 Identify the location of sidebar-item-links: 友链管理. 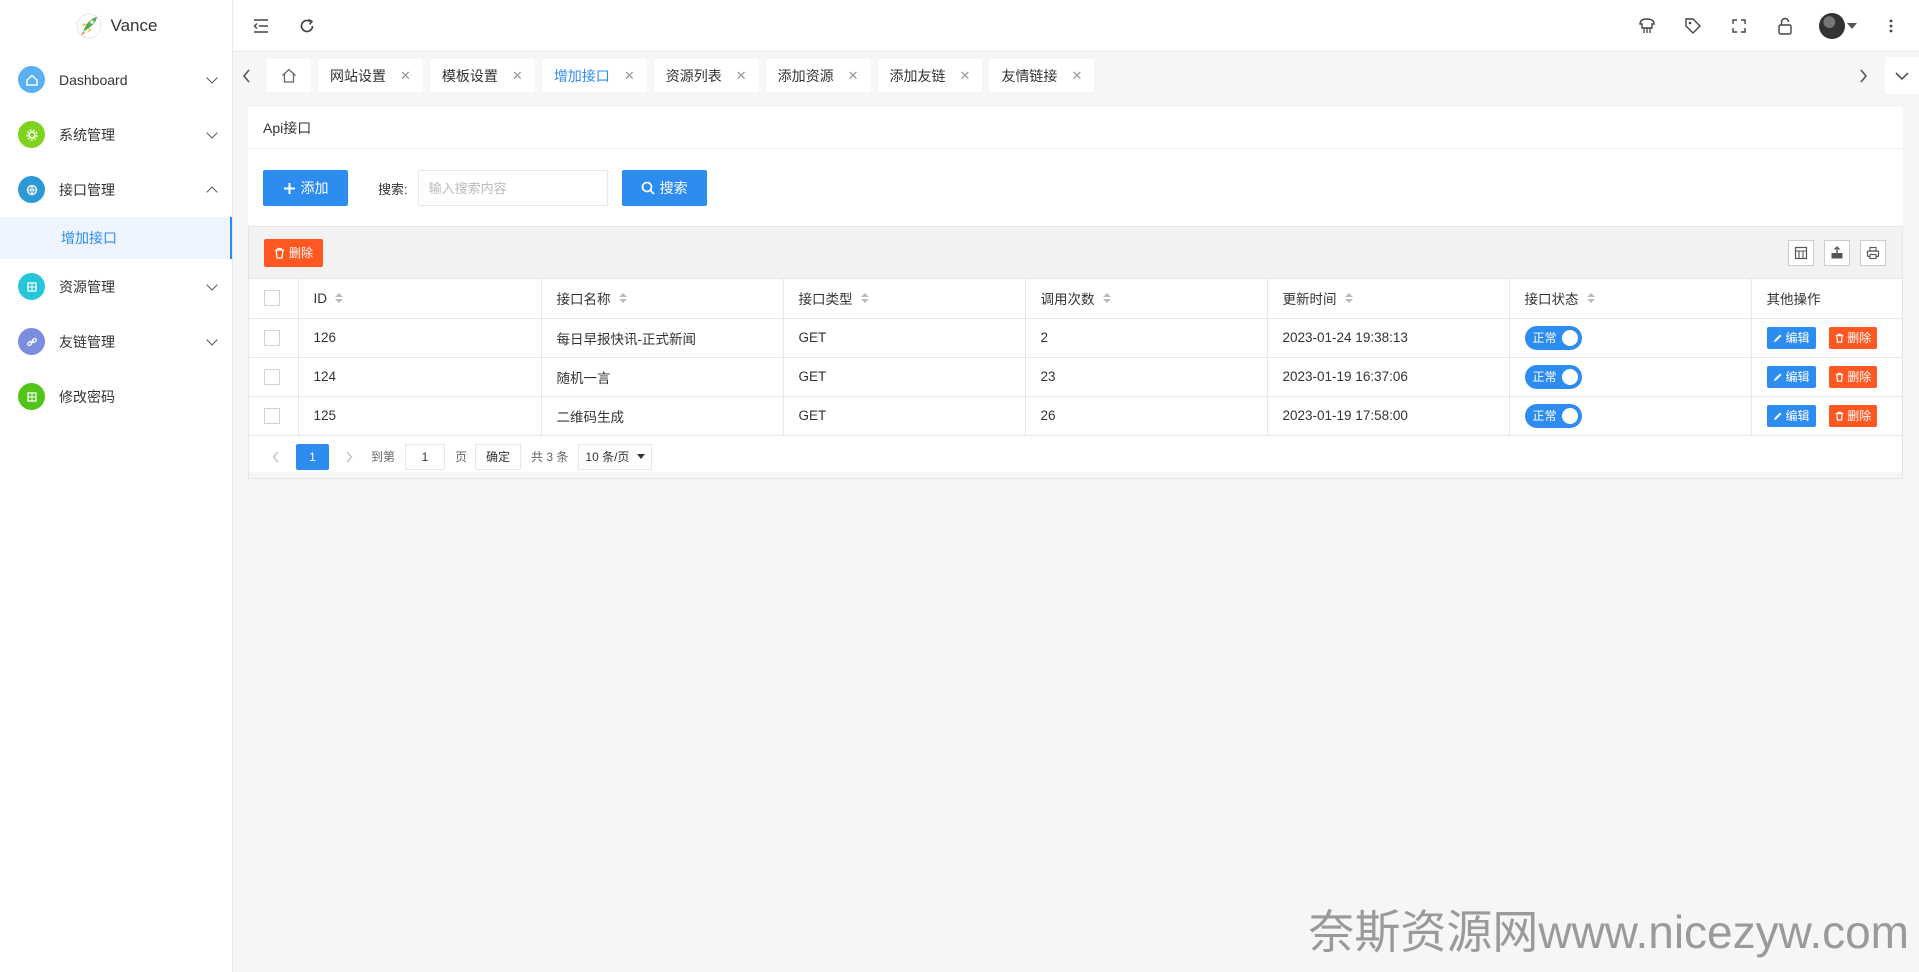
(116, 341).